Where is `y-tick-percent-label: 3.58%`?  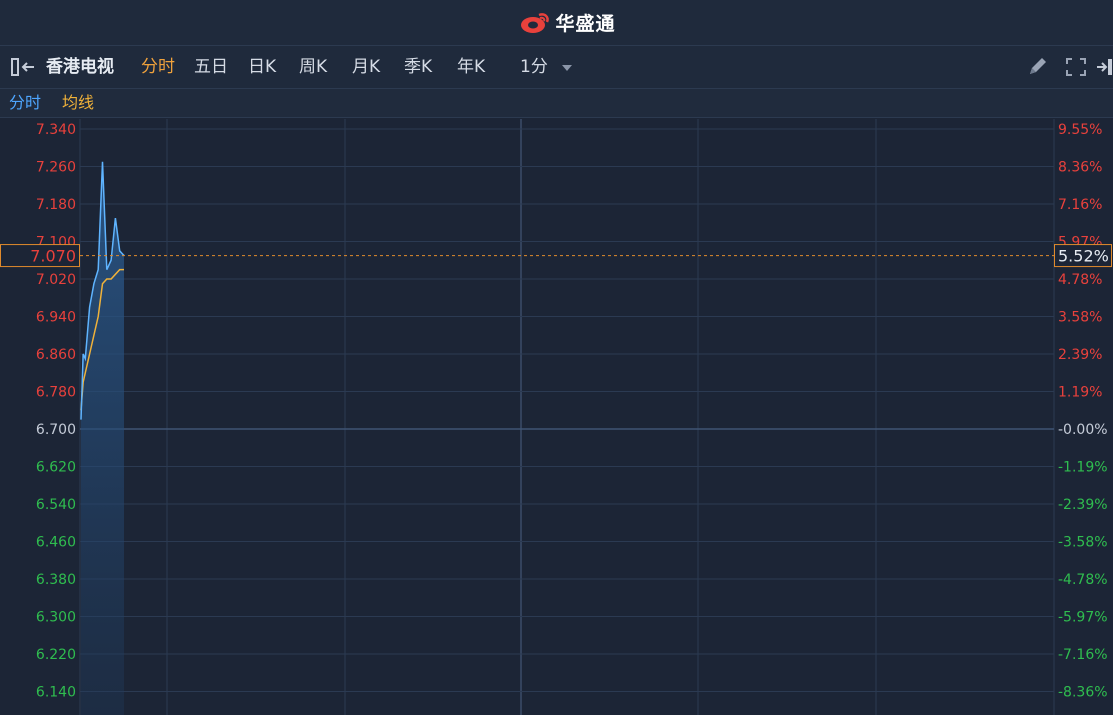 y-tick-percent-label: 3.58% is located at coordinates (1080, 318).